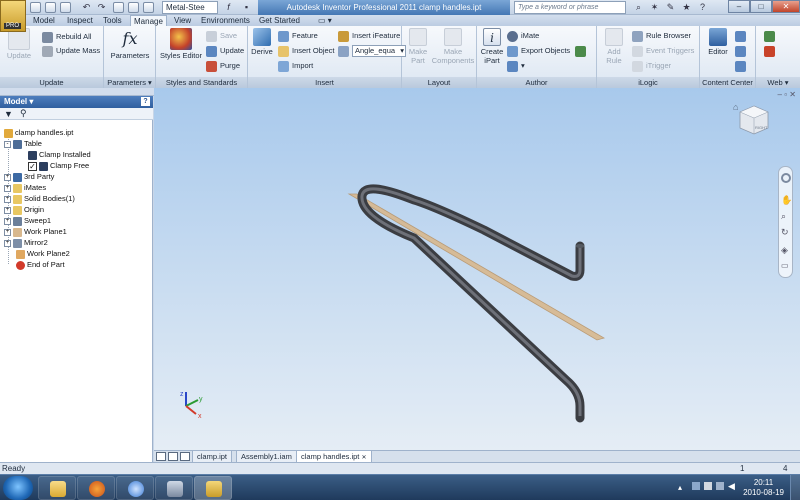  What do you see at coordinates (785, 94) in the screenshot?
I see `viewport-restore-button: ▫` at bounding box center [785, 94].